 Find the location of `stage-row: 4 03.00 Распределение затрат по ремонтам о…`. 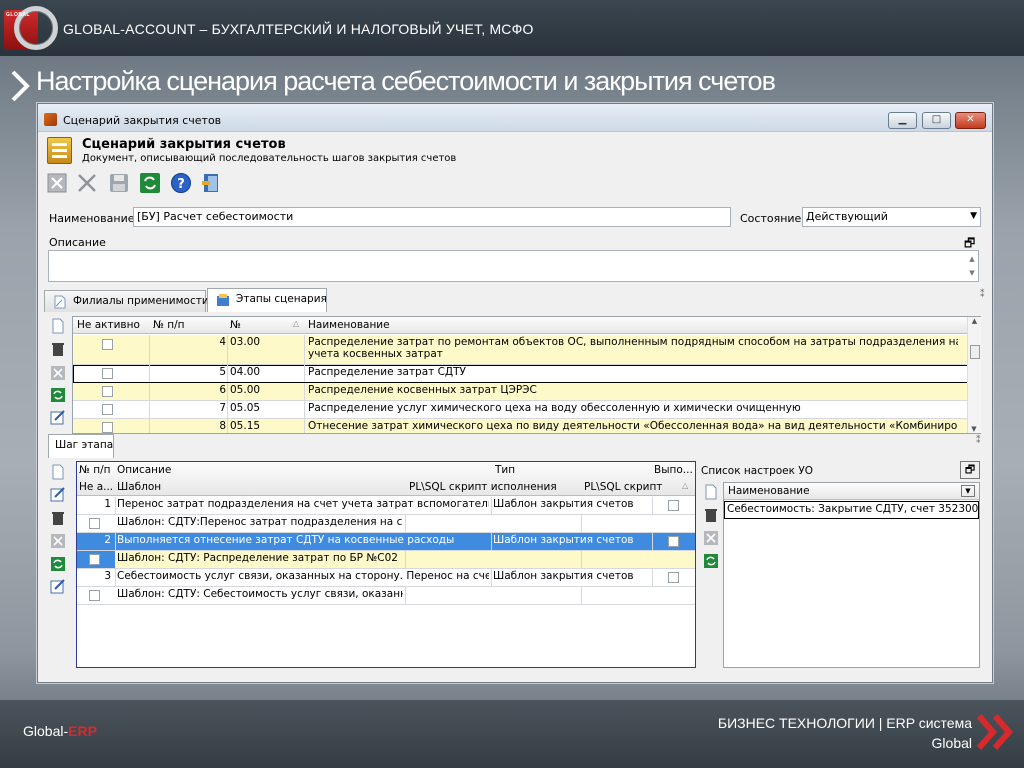

stage-row: 4 03.00 Распределение затрат по ремонтам о… is located at coordinates (520, 350).